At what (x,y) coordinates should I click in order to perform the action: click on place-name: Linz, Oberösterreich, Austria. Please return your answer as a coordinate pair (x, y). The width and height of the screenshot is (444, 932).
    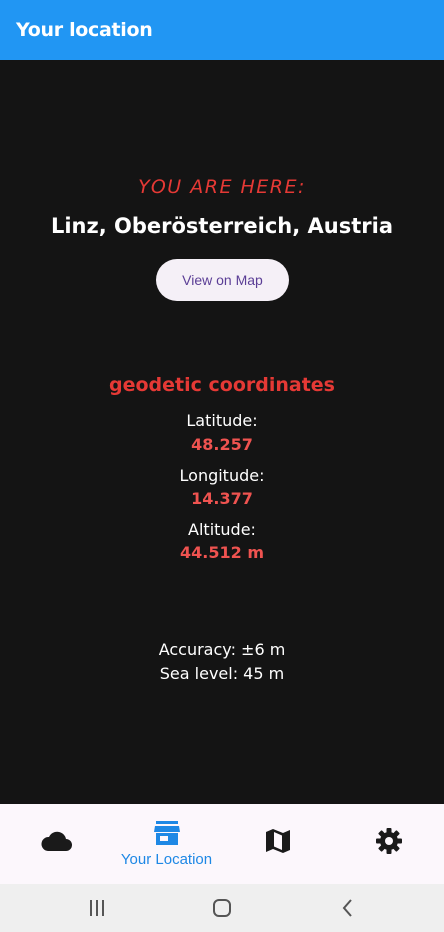
    Looking at the image, I should click on (222, 226).